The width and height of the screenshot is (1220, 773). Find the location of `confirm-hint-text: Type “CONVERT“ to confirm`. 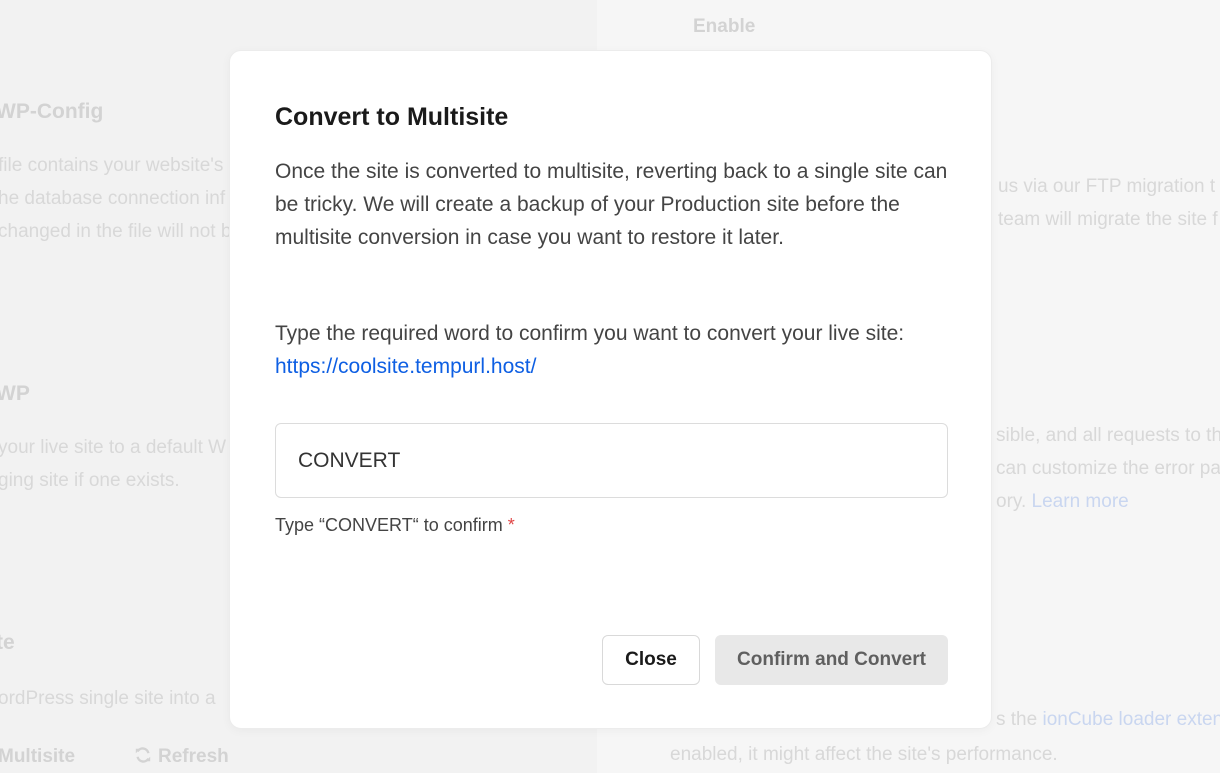

confirm-hint-text: Type “CONVERT“ to confirm is located at coordinates (389, 525).